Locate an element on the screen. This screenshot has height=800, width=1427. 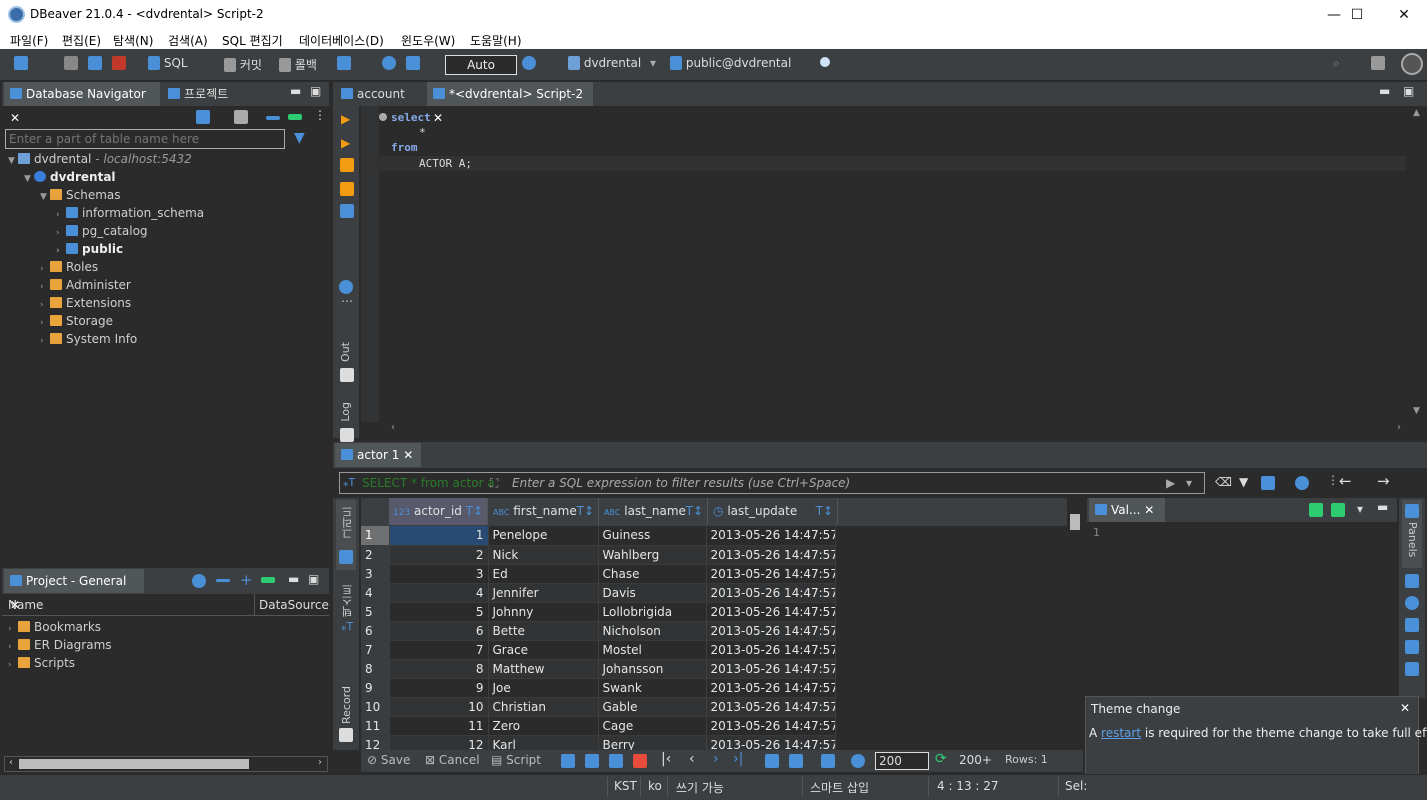
collapse-icon is located at coordinates (223, 580).